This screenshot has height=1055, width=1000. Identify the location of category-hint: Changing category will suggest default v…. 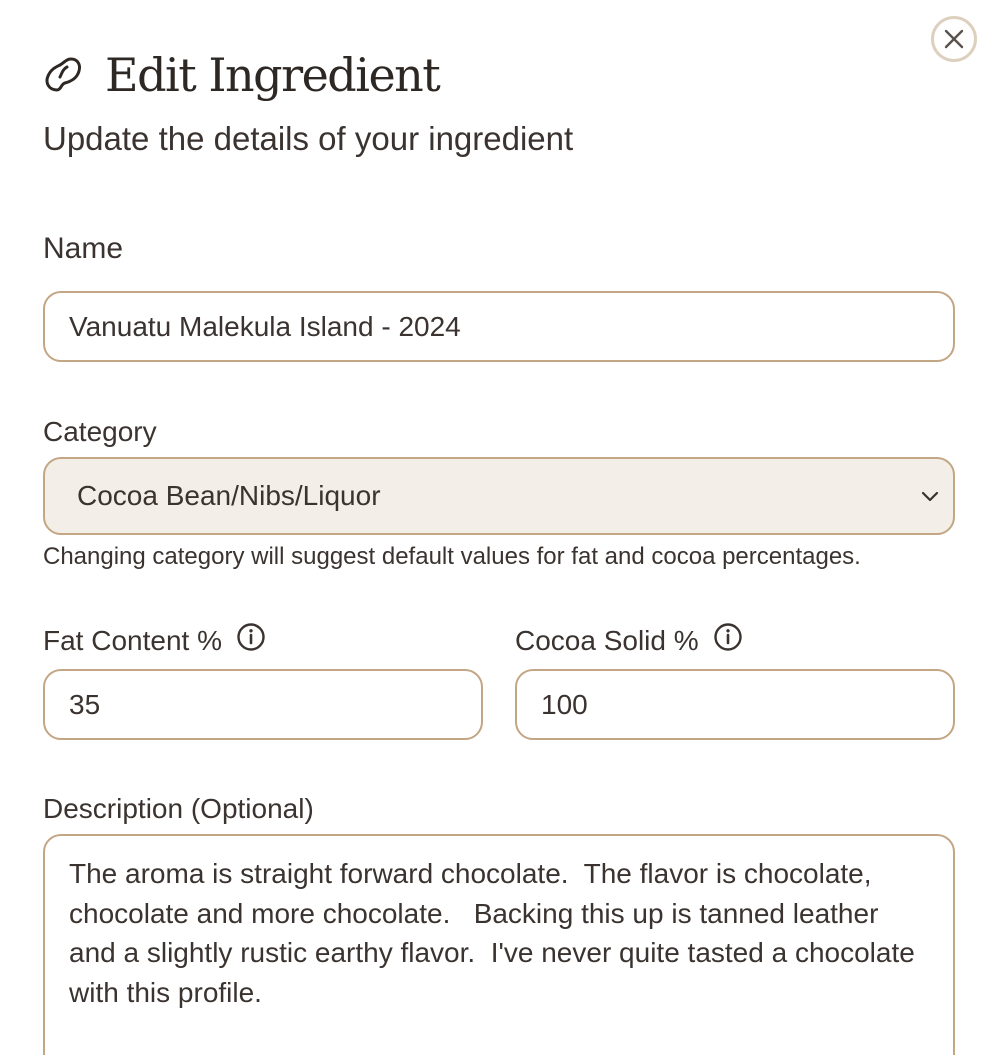
(452, 556).